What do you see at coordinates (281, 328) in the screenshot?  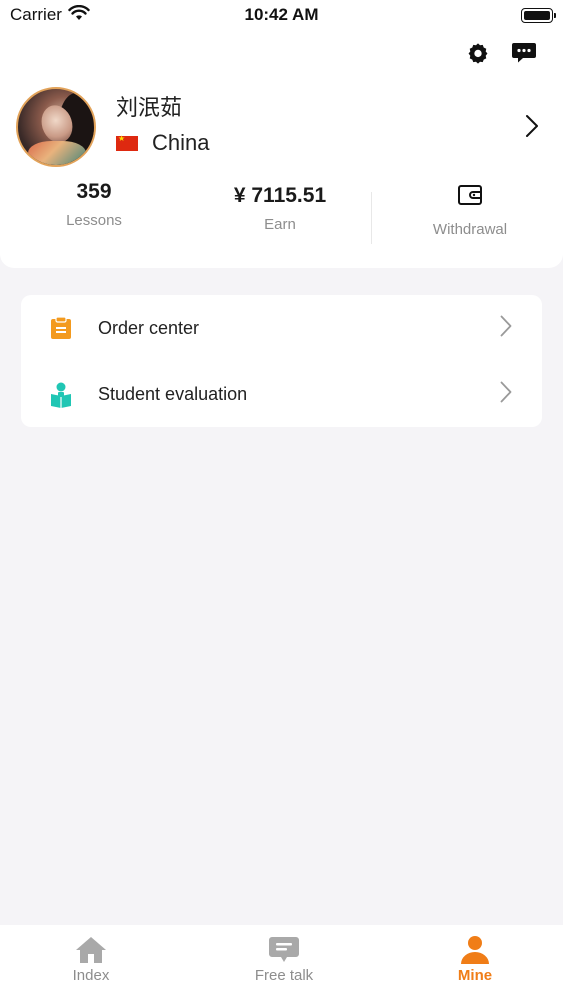 I see `menu-item-order-center: Order center` at bounding box center [281, 328].